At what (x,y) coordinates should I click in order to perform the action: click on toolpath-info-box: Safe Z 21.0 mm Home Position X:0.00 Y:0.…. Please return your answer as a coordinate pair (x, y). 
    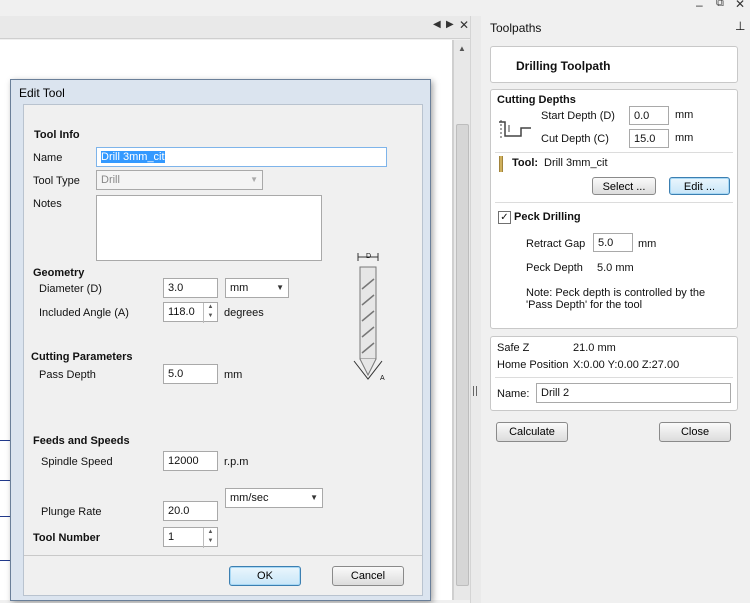
    Looking at the image, I should click on (614, 373).